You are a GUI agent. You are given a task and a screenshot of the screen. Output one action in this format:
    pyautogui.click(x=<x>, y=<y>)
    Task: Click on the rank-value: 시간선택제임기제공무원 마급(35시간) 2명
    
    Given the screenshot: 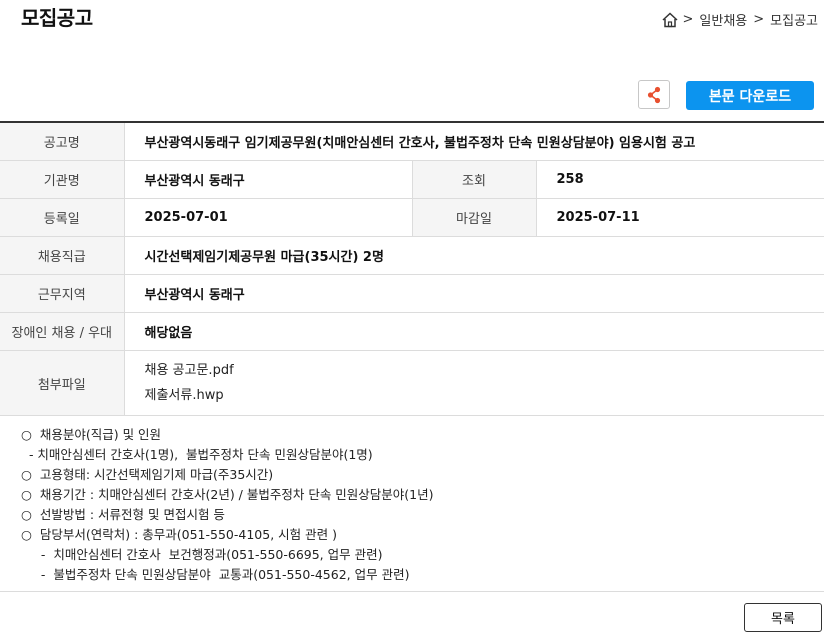 What is the action you would take?
    pyautogui.click(x=474, y=255)
    